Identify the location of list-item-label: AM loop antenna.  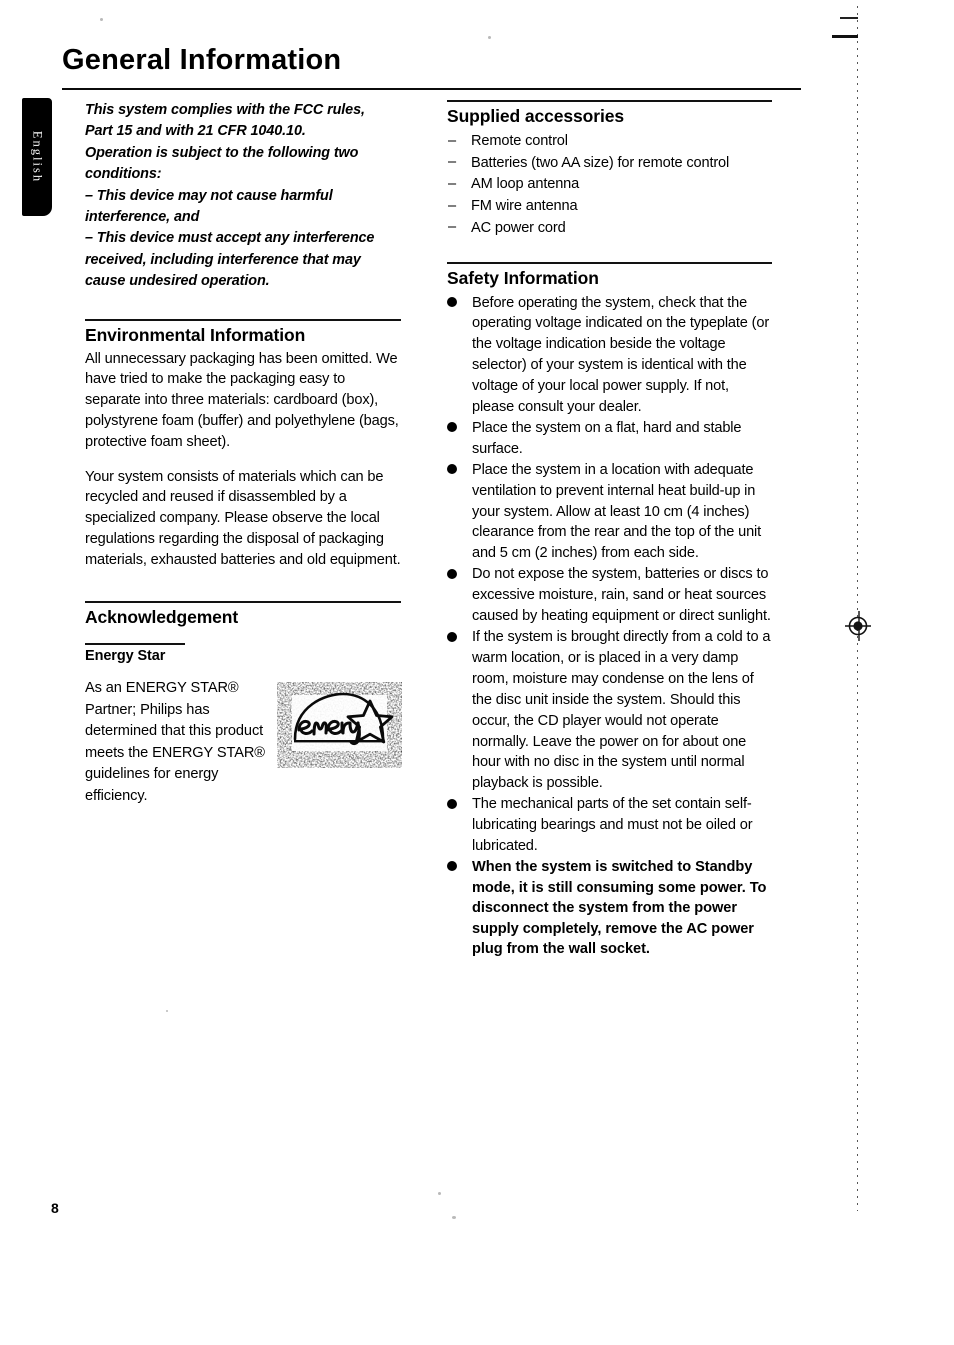
(525, 184).